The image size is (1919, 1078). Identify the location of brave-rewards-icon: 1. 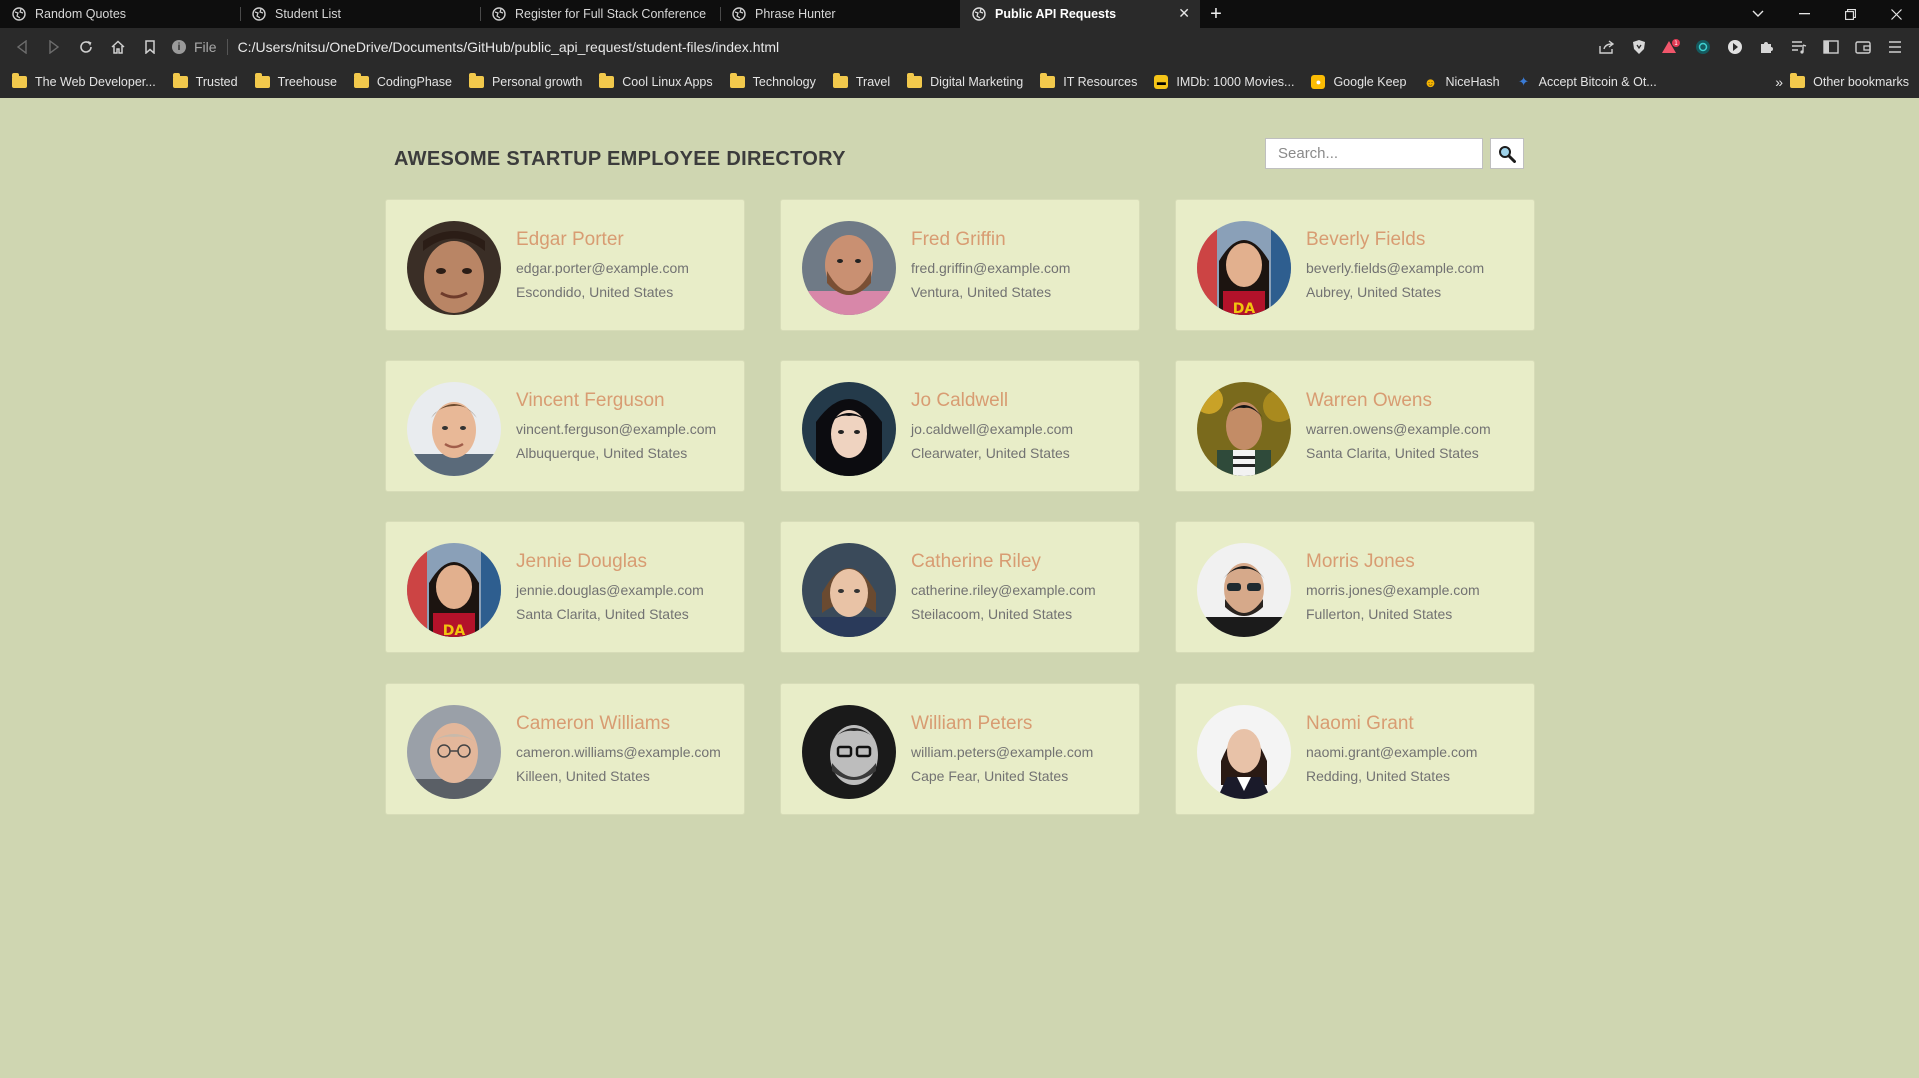
(1671, 47).